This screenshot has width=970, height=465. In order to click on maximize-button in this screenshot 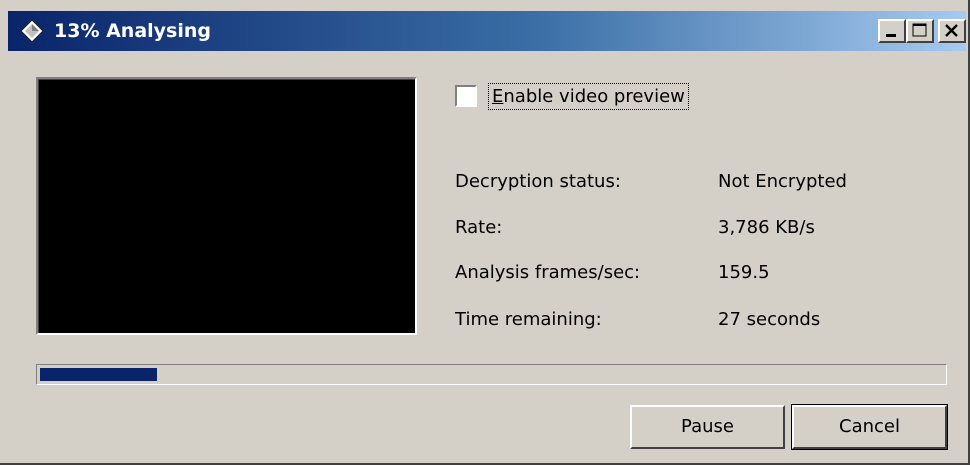, I will do `click(920, 31)`.